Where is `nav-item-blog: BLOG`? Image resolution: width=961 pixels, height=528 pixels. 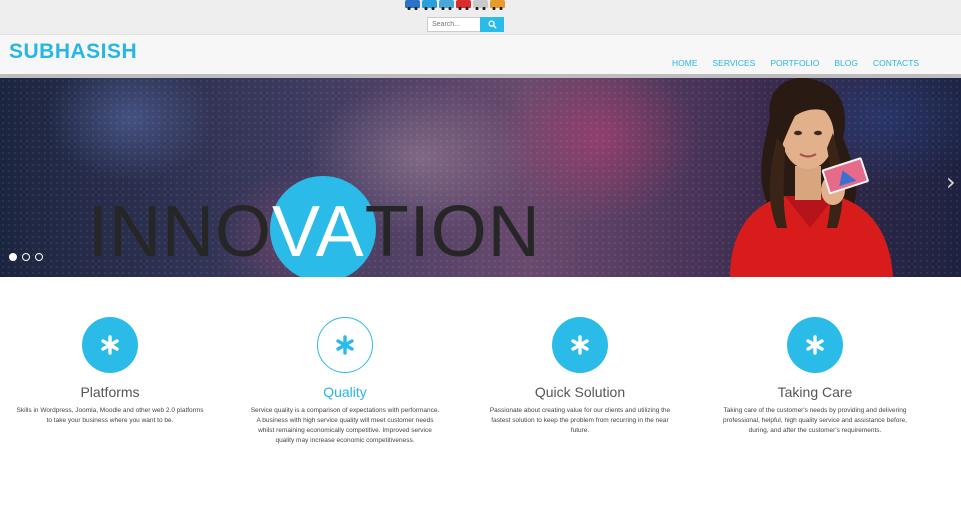
nav-item-blog: BLOG is located at coordinates (846, 63).